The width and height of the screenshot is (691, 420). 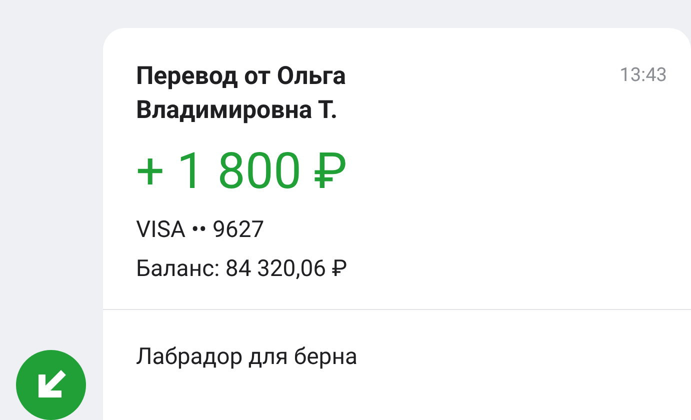 What do you see at coordinates (241, 269) in the screenshot?
I see `balance: Баланс: 84 320,06 ₽` at bounding box center [241, 269].